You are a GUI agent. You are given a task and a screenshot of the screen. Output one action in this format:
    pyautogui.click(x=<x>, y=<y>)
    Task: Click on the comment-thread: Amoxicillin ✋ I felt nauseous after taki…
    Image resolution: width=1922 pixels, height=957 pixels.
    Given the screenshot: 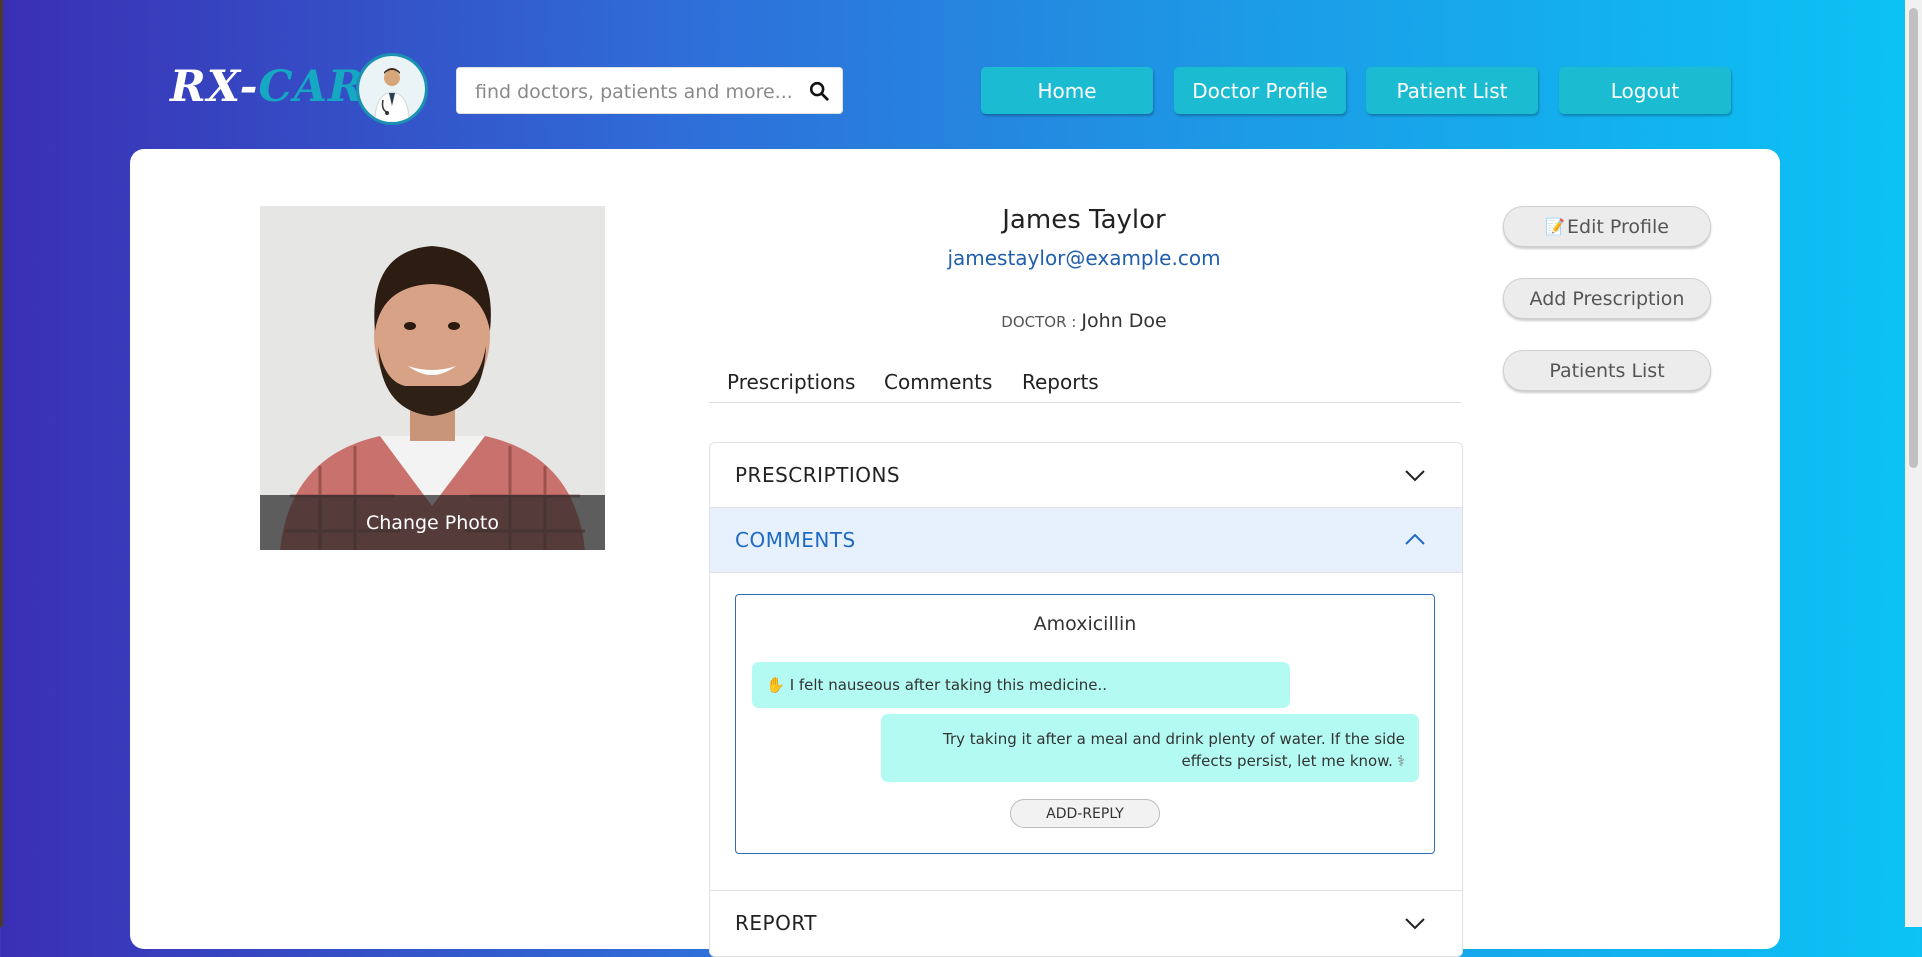 What is the action you would take?
    pyautogui.click(x=1085, y=724)
    